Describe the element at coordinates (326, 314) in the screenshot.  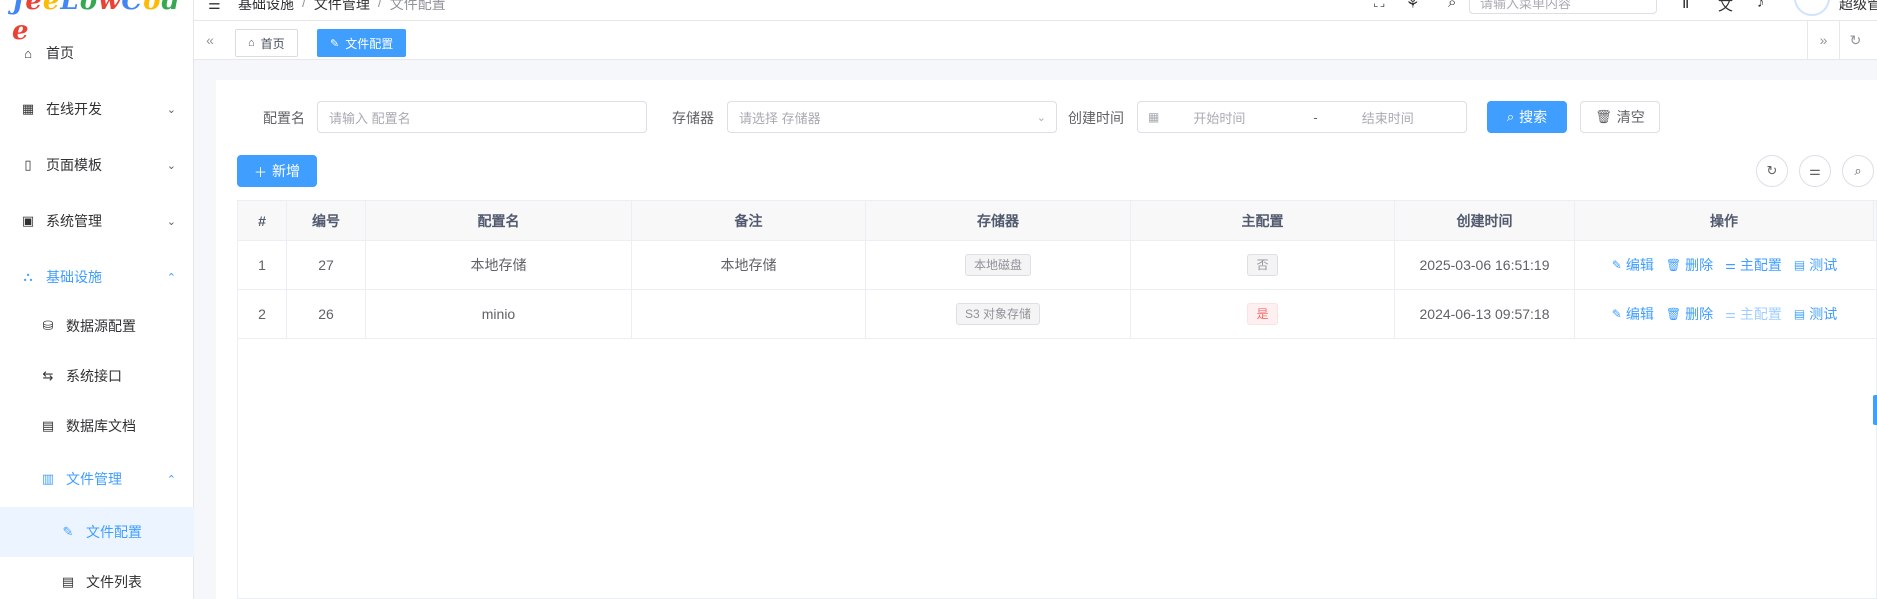
I see `cell-id: 26` at that location.